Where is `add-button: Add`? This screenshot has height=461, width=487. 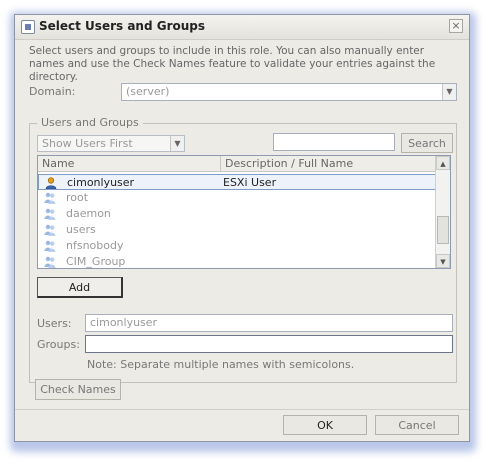
add-button: Add is located at coordinates (80, 287).